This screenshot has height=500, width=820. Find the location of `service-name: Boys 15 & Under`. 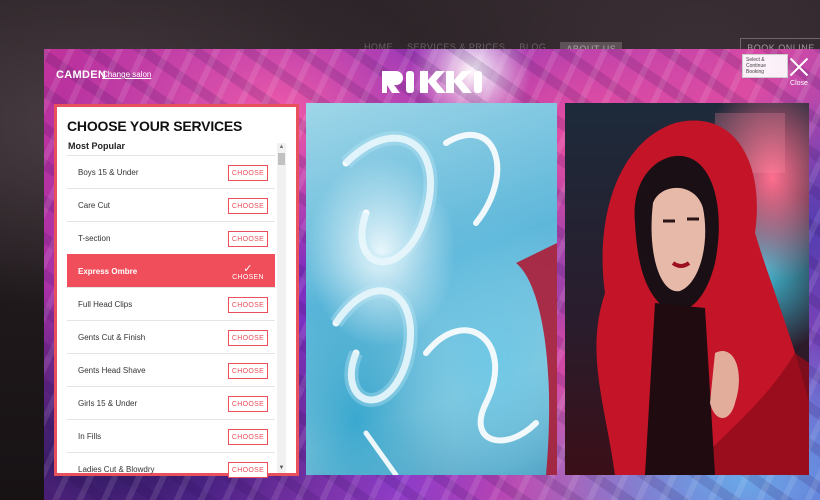

service-name: Boys 15 & Under is located at coordinates (108, 172).